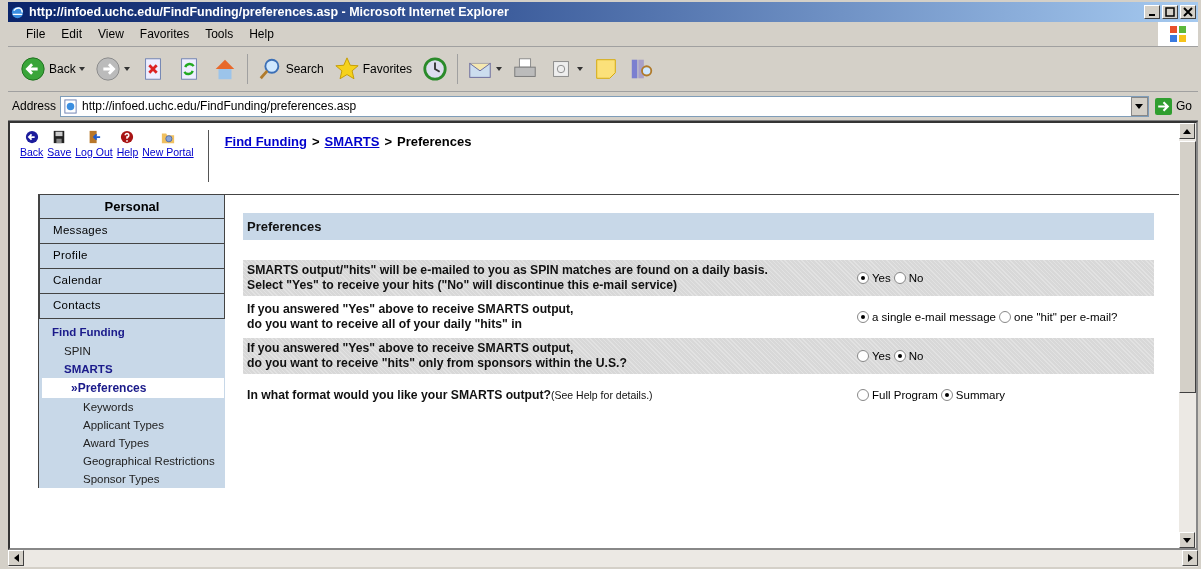 The height and width of the screenshot is (569, 1201). What do you see at coordinates (1163, 106) in the screenshot?
I see `arrow-icon` at bounding box center [1163, 106].